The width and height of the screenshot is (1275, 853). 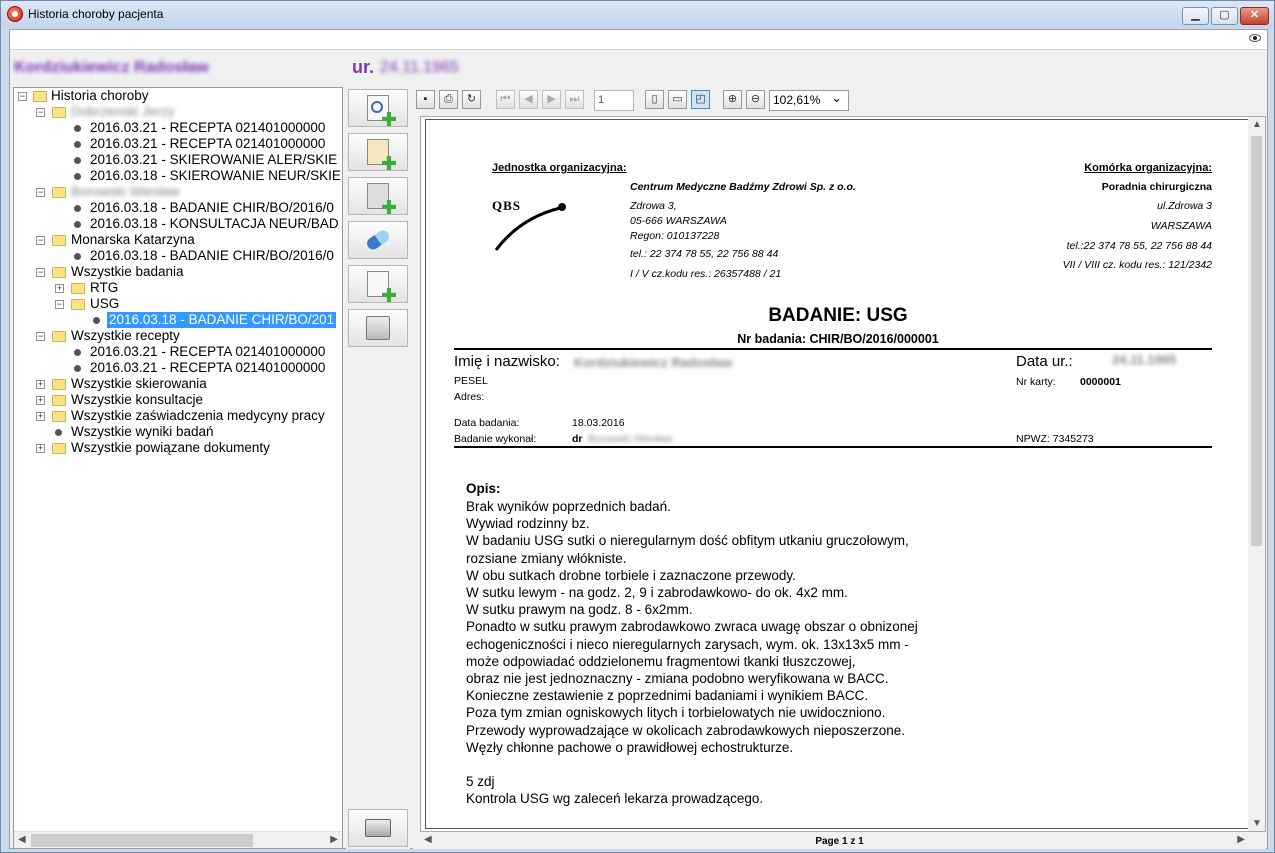 I want to click on add-referral-button, so click(x=378, y=196).